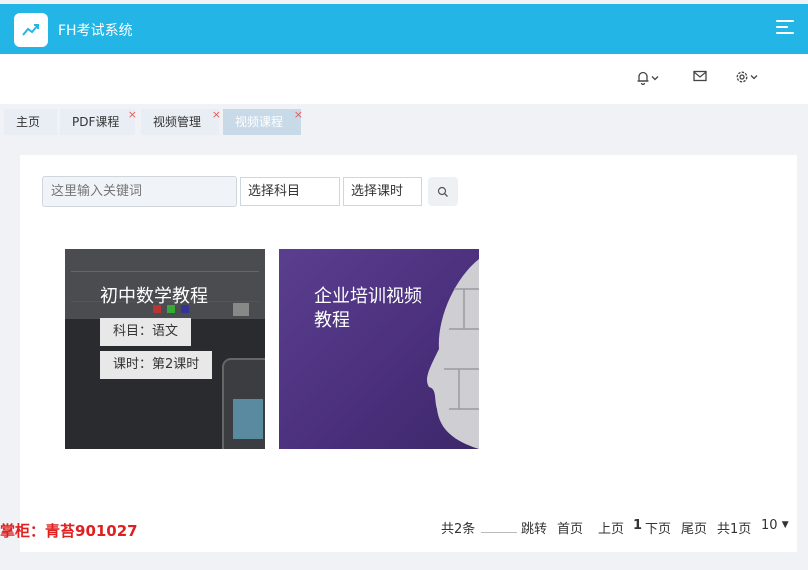  Describe the element at coordinates (404, 79) in the screenshot. I see `secondary-header` at that location.